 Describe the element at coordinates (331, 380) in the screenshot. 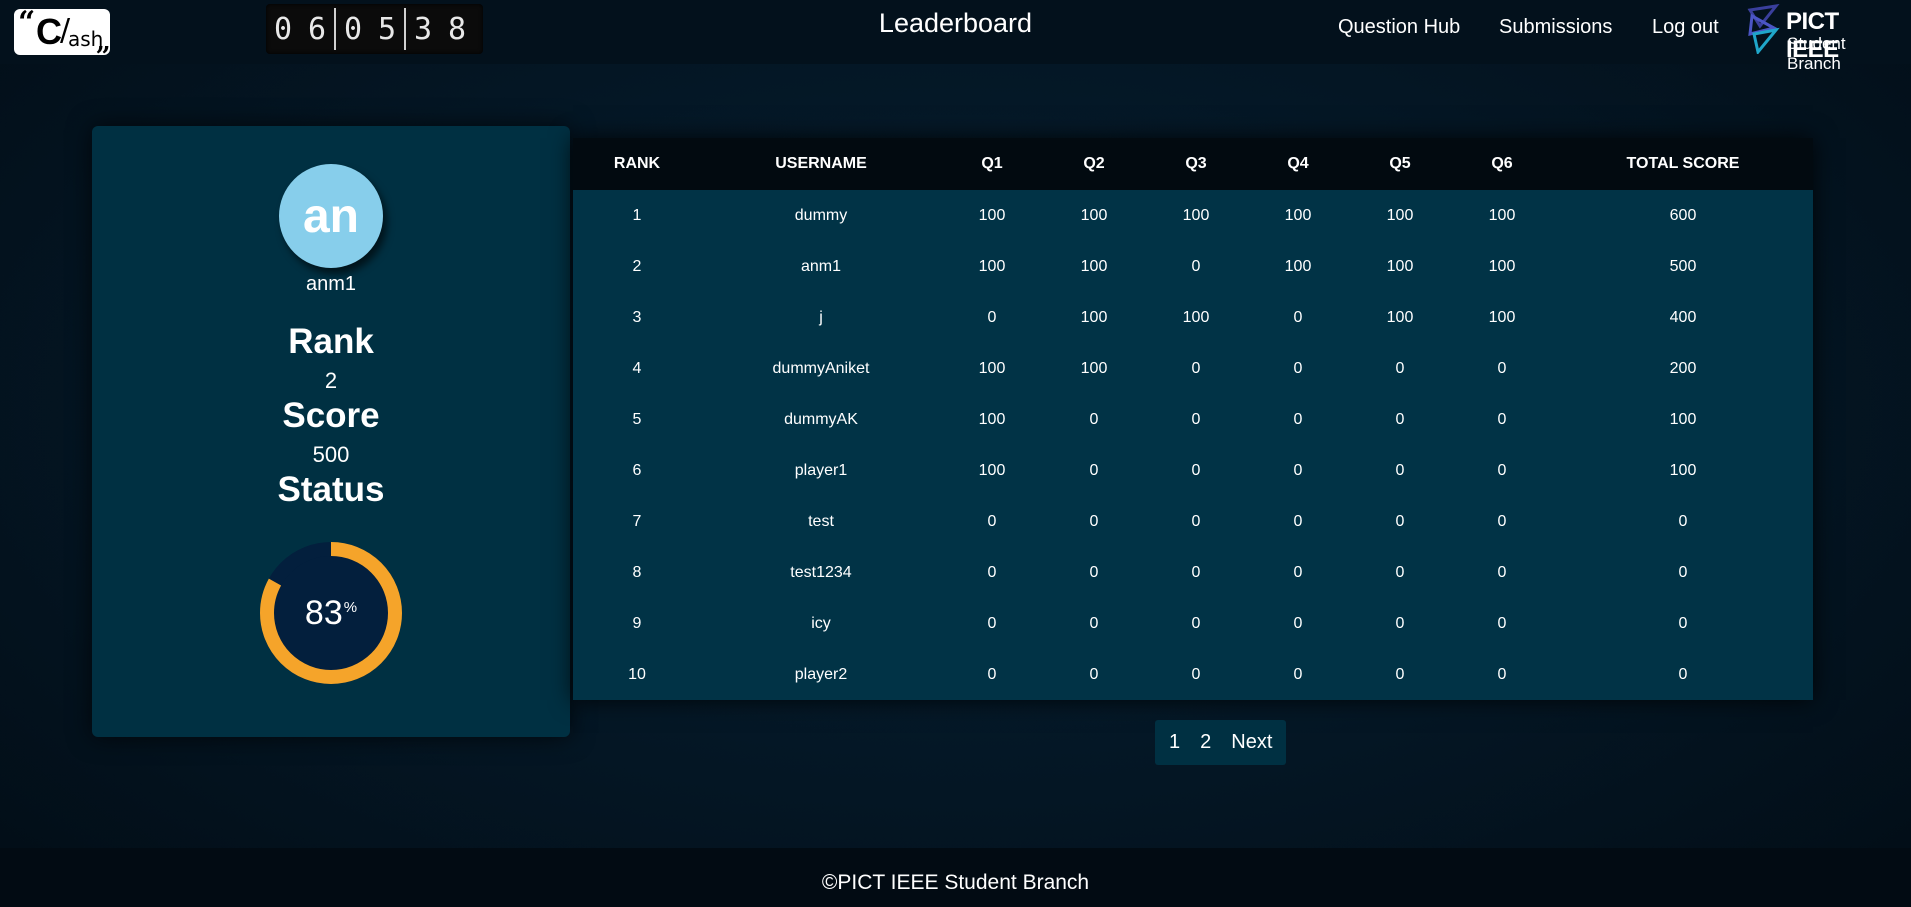

I see `rank-value: 2` at that location.